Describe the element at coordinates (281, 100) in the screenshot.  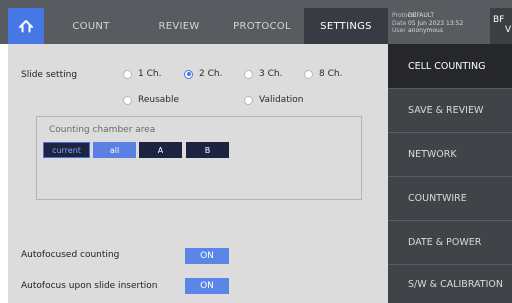
I see `radio-label: Validation` at that location.